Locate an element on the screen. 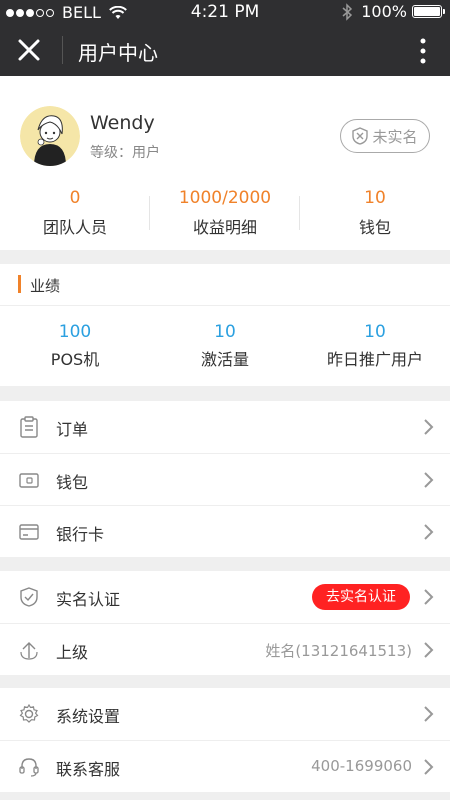 This screenshot has width=450, height=800. verify-status-label: 未实名 is located at coordinates (395, 136).